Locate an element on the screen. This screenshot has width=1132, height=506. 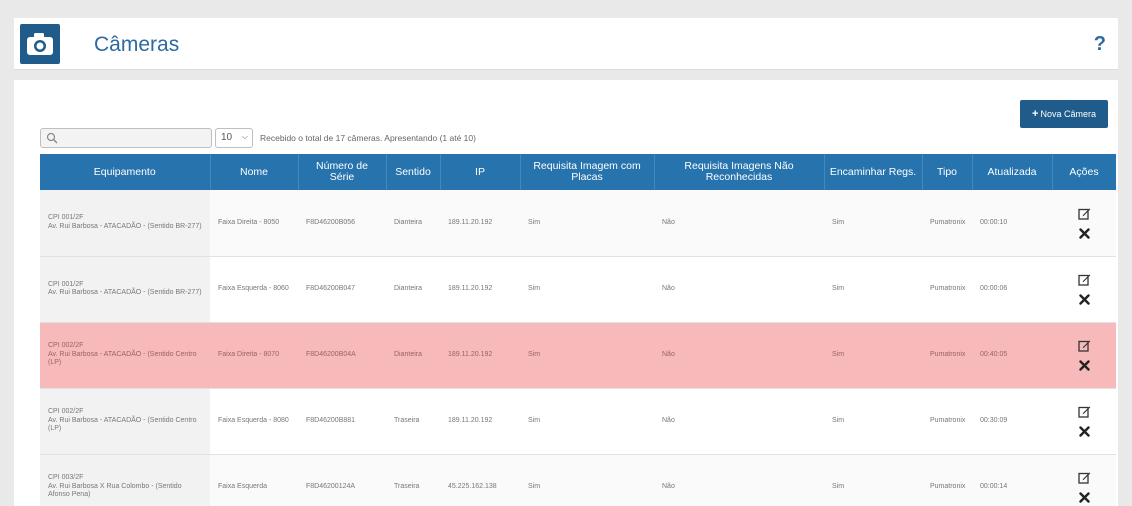
help-button: ? is located at coordinates (1100, 44).